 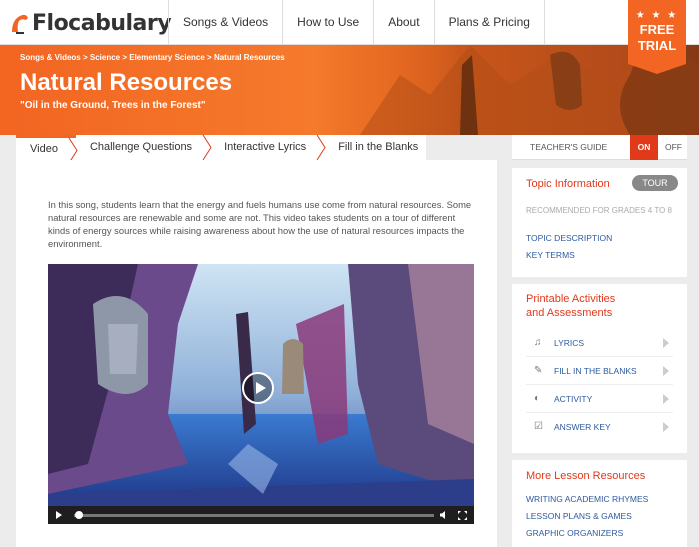 I want to click on tab-video-label: Video, so click(x=44, y=149).